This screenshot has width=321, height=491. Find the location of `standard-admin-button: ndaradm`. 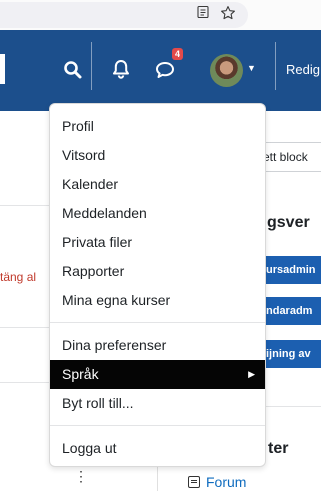

standard-admin-button: ndaradm is located at coordinates (289, 311).